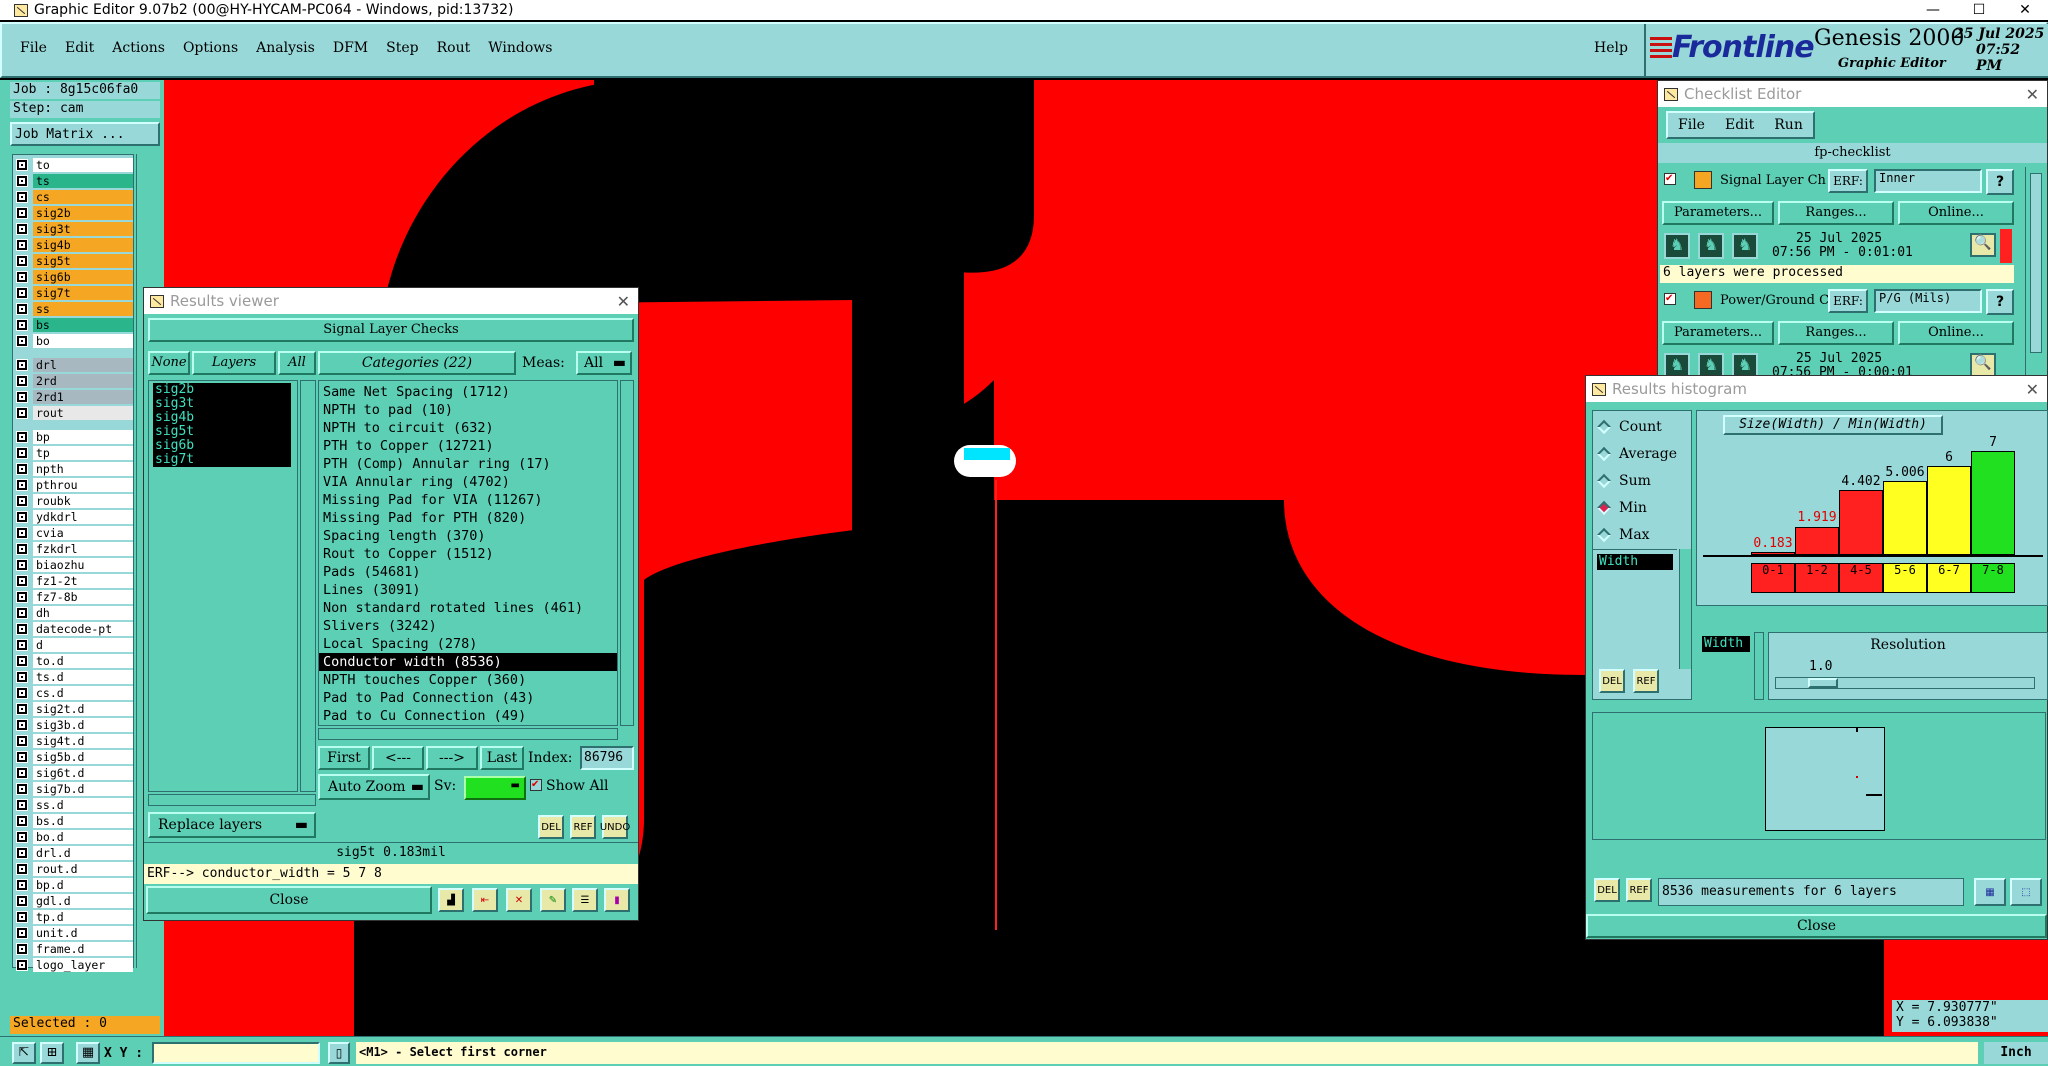 This screenshot has width=2048, height=1066. I want to click on chart-icon: ▮, so click(617, 900).